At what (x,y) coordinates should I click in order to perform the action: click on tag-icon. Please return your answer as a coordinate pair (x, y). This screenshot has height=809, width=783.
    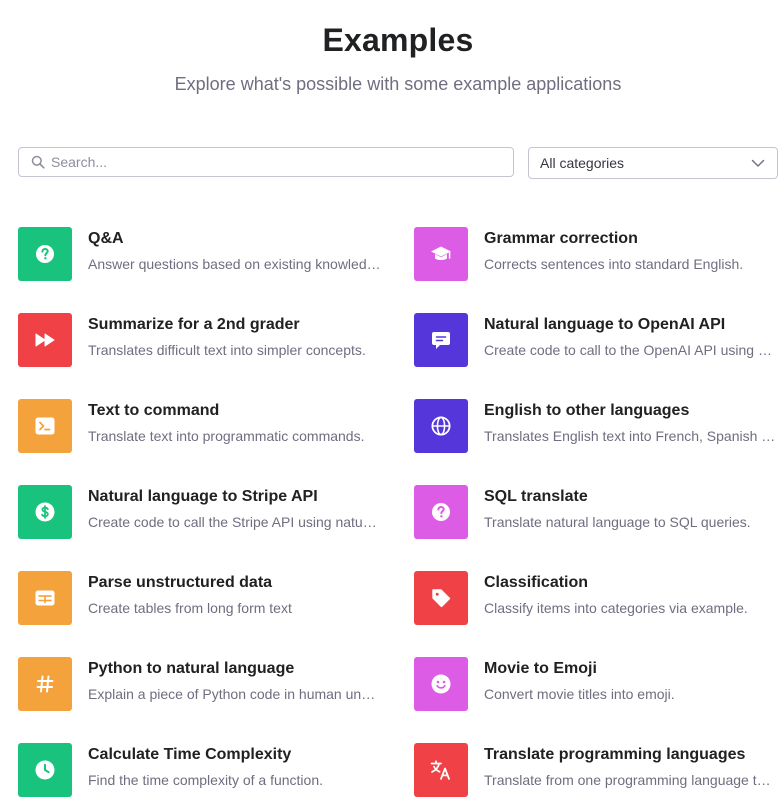
    Looking at the image, I should click on (441, 598).